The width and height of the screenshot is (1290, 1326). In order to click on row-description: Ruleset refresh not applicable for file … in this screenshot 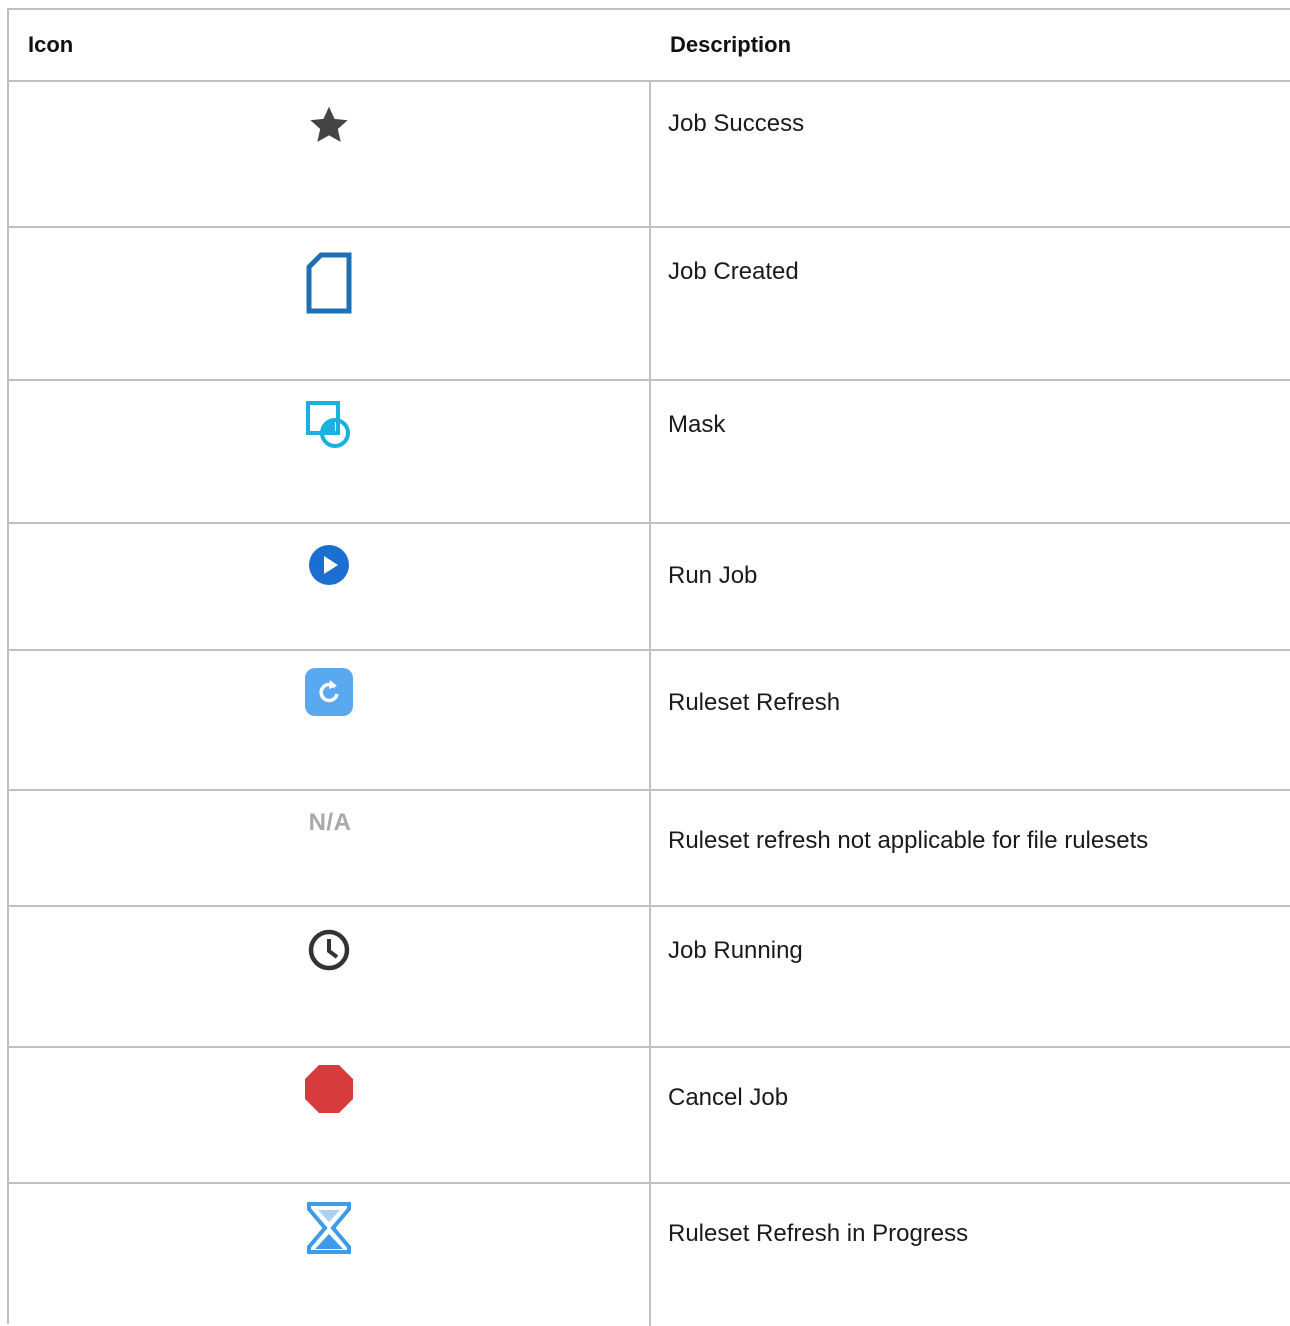, I will do `click(908, 840)`.